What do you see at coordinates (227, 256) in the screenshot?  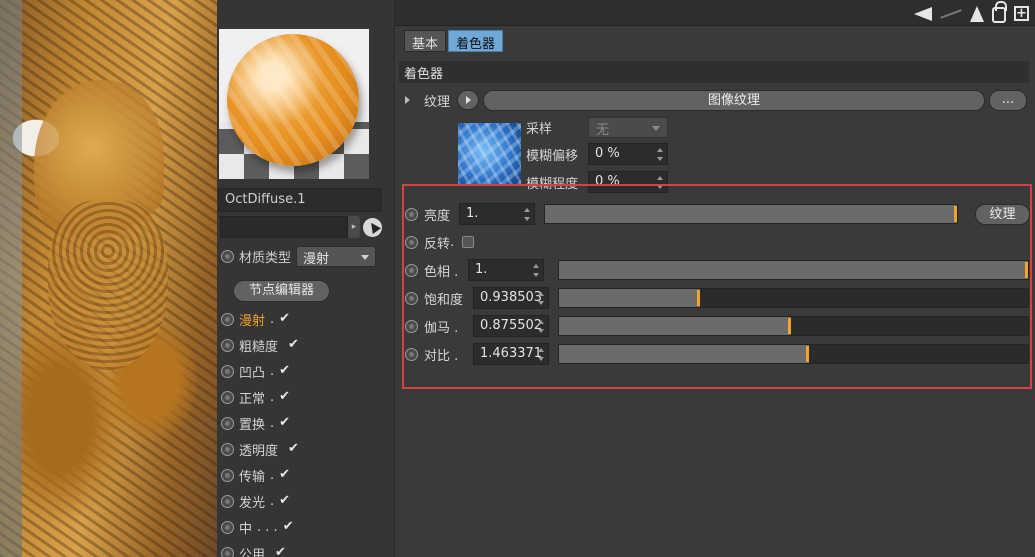 I see `animate-radio` at bounding box center [227, 256].